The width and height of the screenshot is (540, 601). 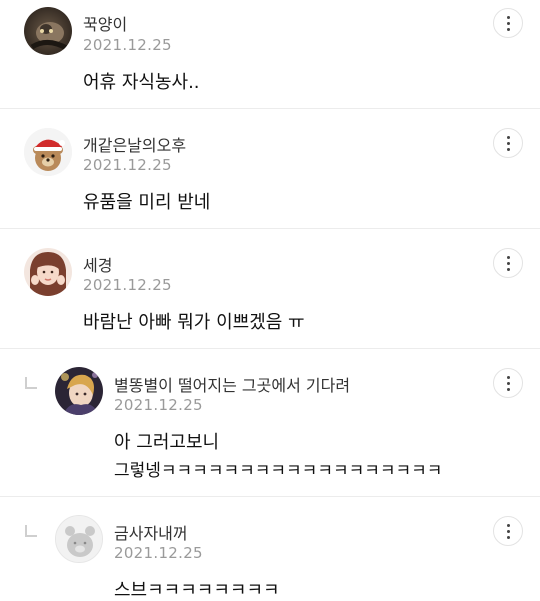 I want to click on comment-text: 스브ㅋㅋㅋㅋㅋㅋㅋㅋ, so click(x=197, y=590).